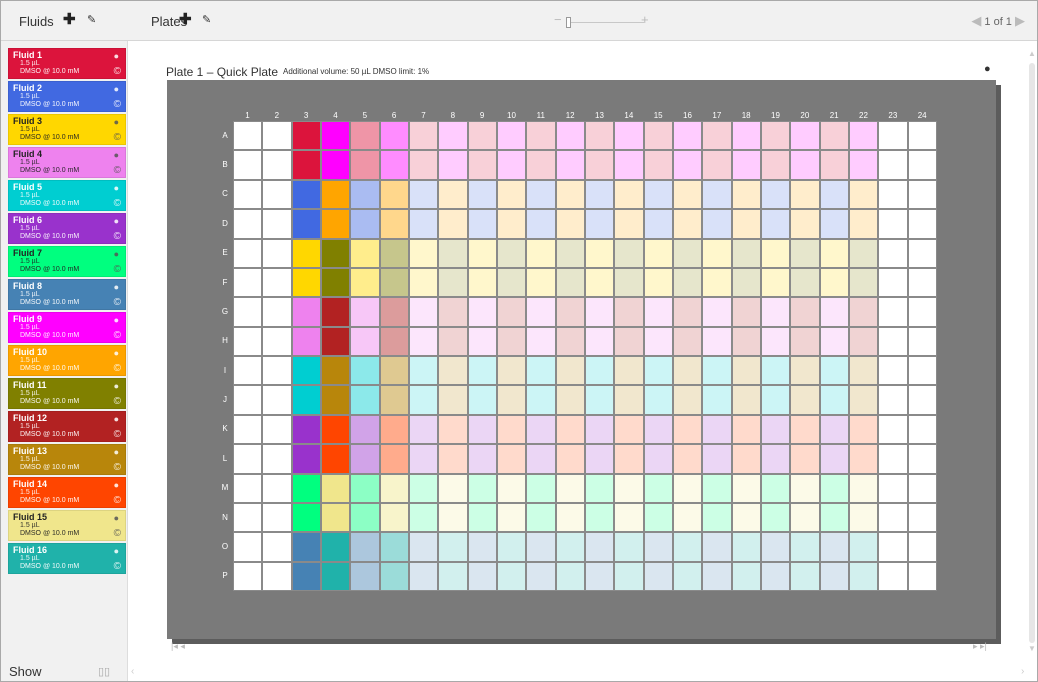 The width and height of the screenshot is (1038, 682). What do you see at coordinates (1032, 353) in the screenshot?
I see `vertical-scrollbar` at bounding box center [1032, 353].